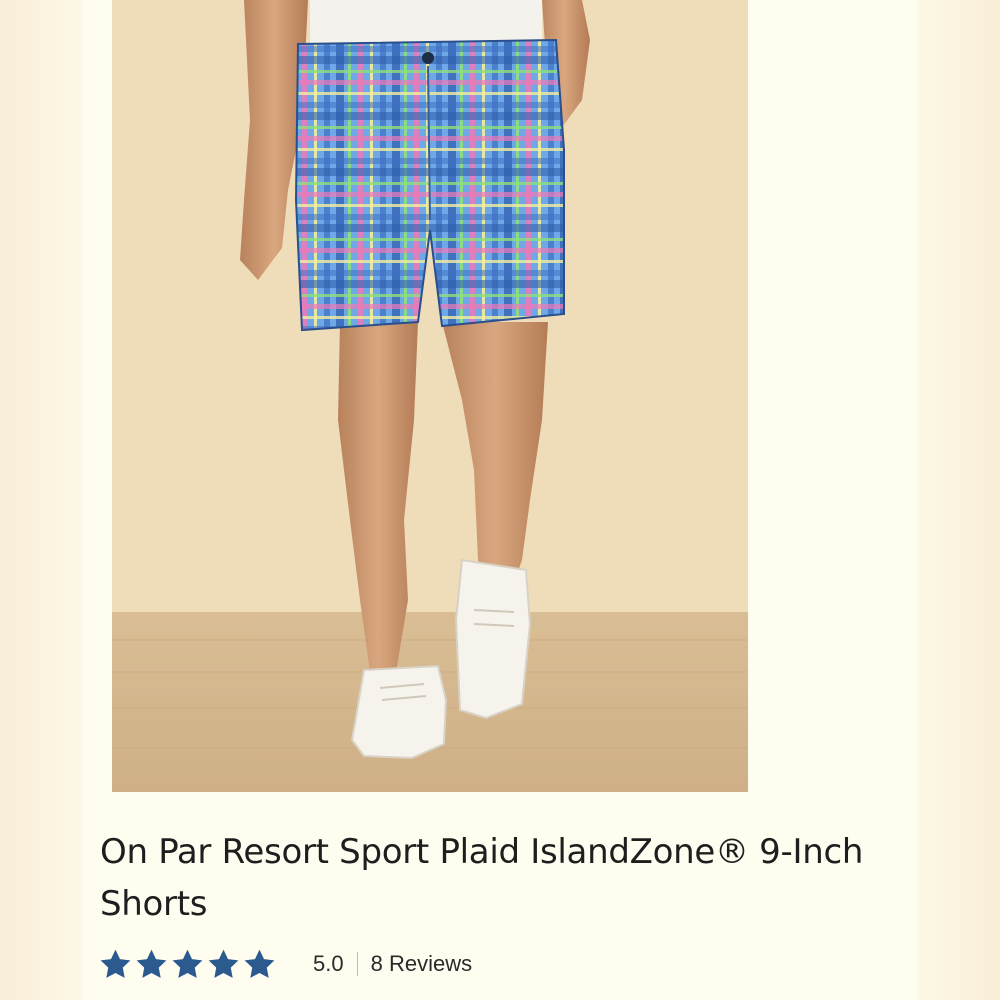 The width and height of the screenshot is (1000, 1000). What do you see at coordinates (959, 500) in the screenshot?
I see `page-edge-right` at bounding box center [959, 500].